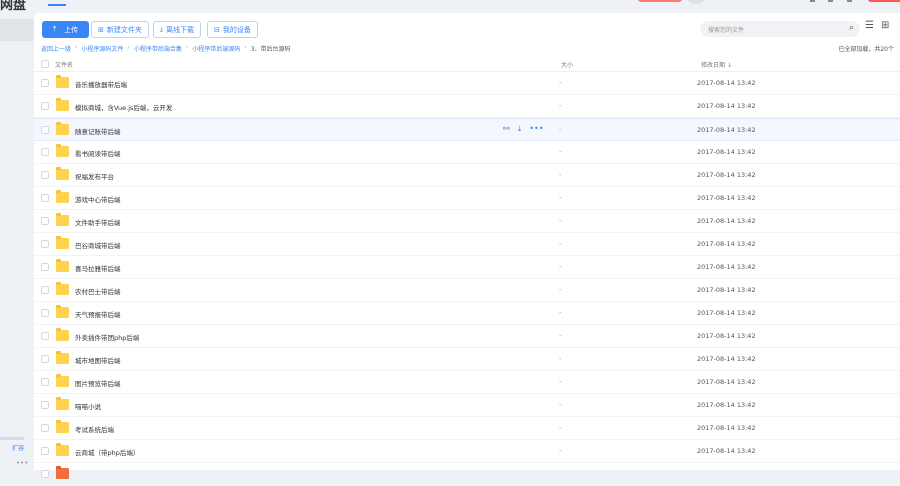 The height and width of the screenshot is (486, 900). Describe the element at coordinates (98, 291) in the screenshot. I see `file-name: 农村巴士带后端` at that location.